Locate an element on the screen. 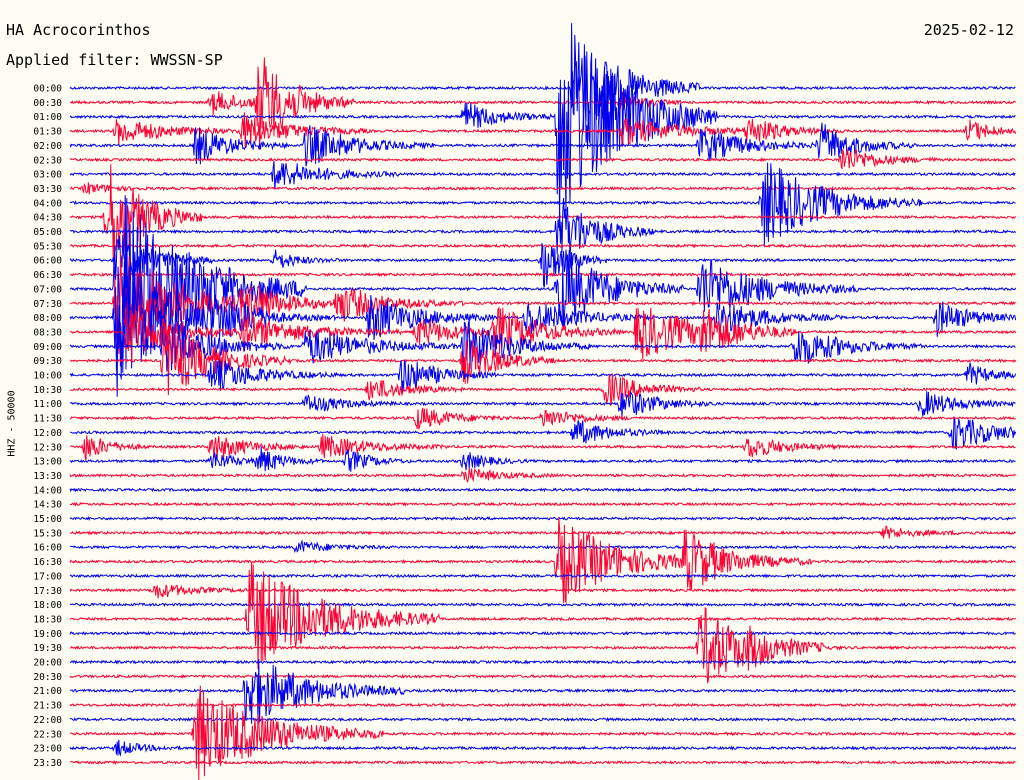 This screenshot has height=780, width=1024. y-tick-label: 07:00 is located at coordinates (47, 289).